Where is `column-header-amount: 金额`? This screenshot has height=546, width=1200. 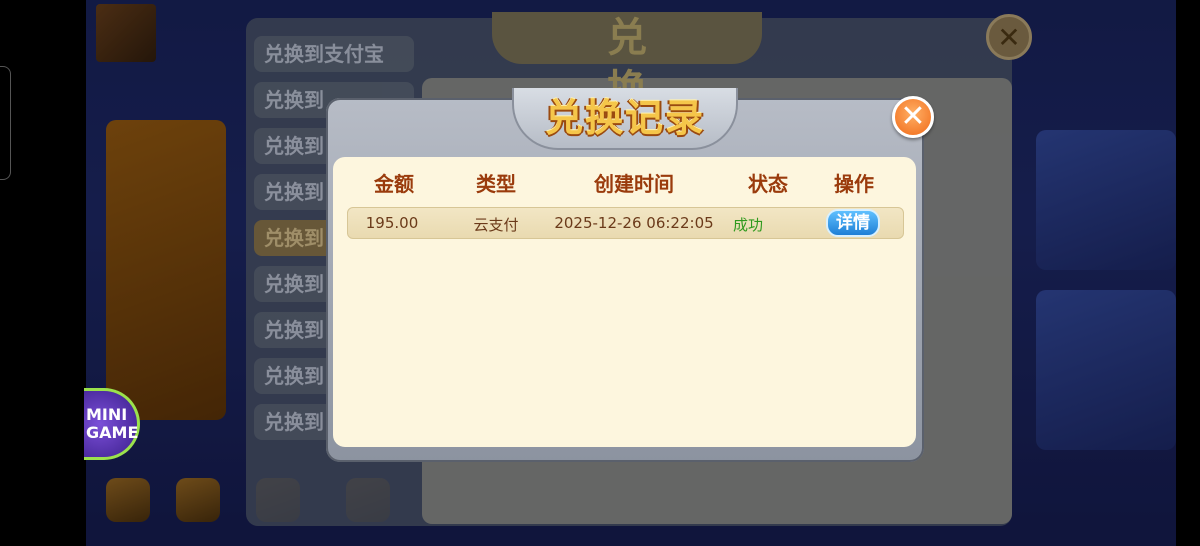 column-header-amount: 金额 is located at coordinates (394, 184).